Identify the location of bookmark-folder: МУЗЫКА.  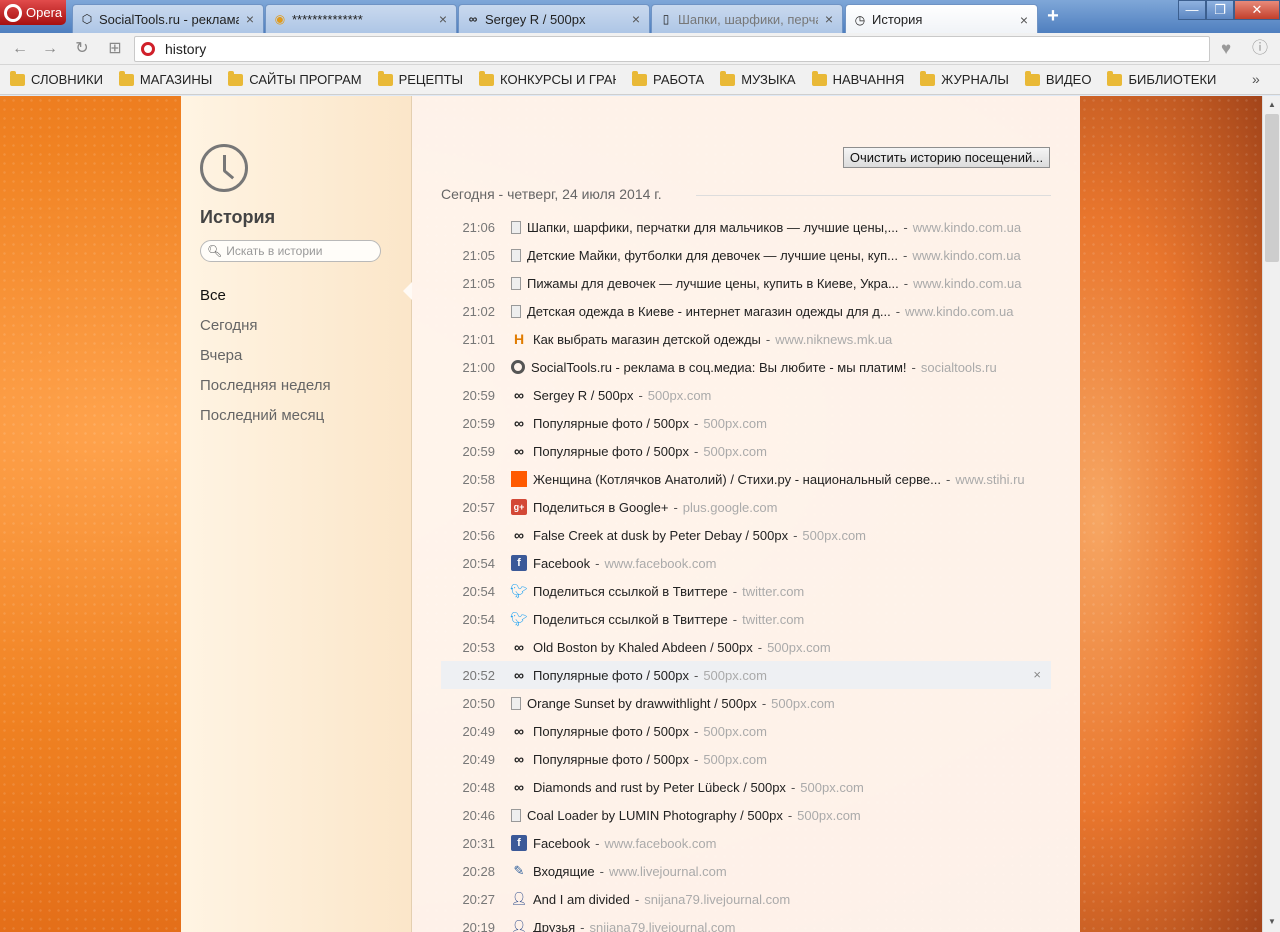
(758, 78).